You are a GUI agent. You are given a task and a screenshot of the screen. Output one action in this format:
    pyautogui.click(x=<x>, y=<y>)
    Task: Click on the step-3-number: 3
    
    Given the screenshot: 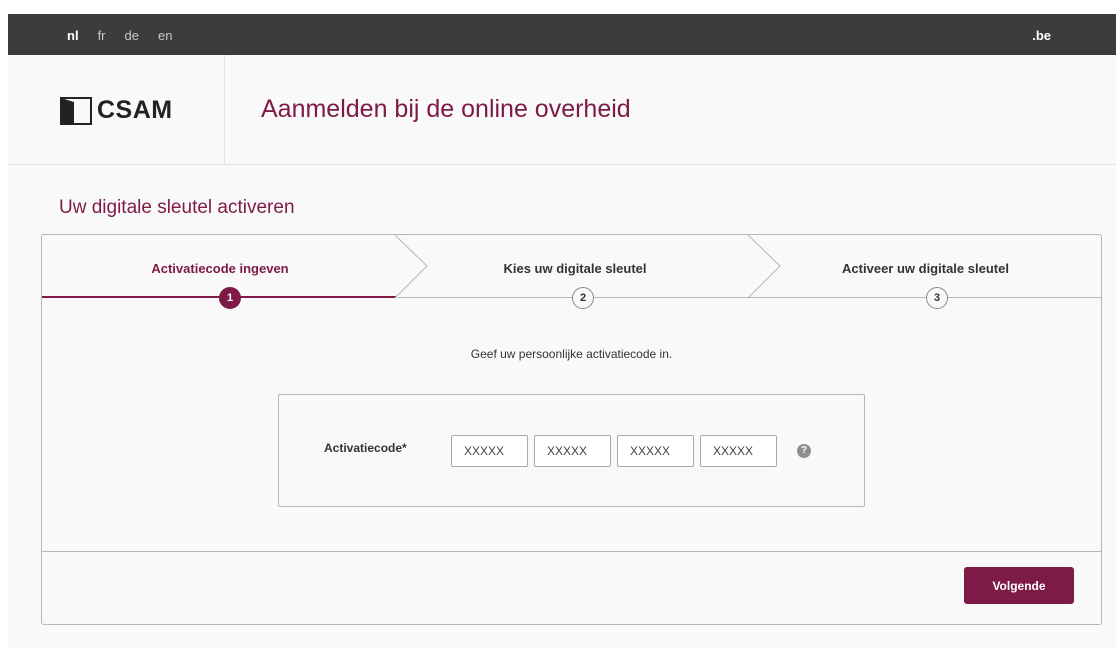 What is the action you would take?
    pyautogui.click(x=937, y=298)
    